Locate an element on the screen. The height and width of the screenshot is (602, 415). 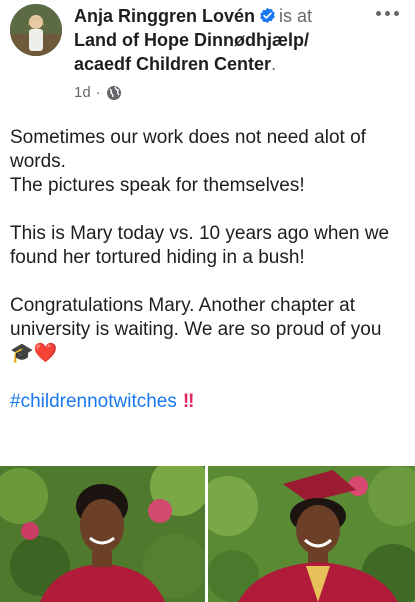
post-line: The pictures speak for themselves! is located at coordinates (157, 185).